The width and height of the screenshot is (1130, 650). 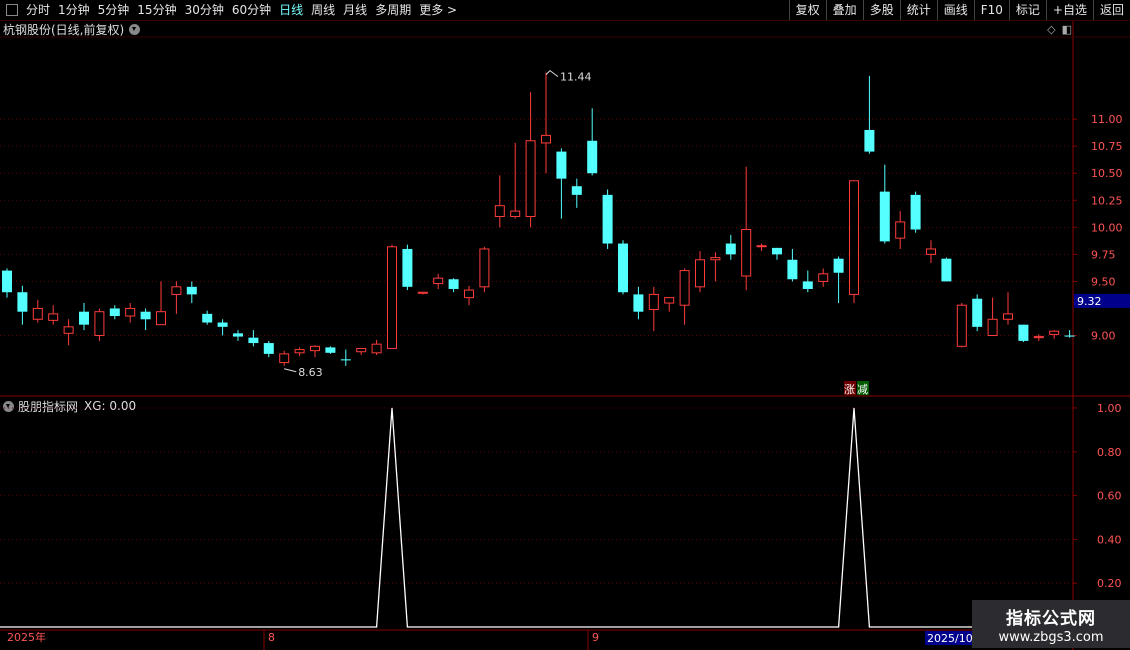 What do you see at coordinates (1051, 619) in the screenshot?
I see `watermark-title: 指标公式网` at bounding box center [1051, 619].